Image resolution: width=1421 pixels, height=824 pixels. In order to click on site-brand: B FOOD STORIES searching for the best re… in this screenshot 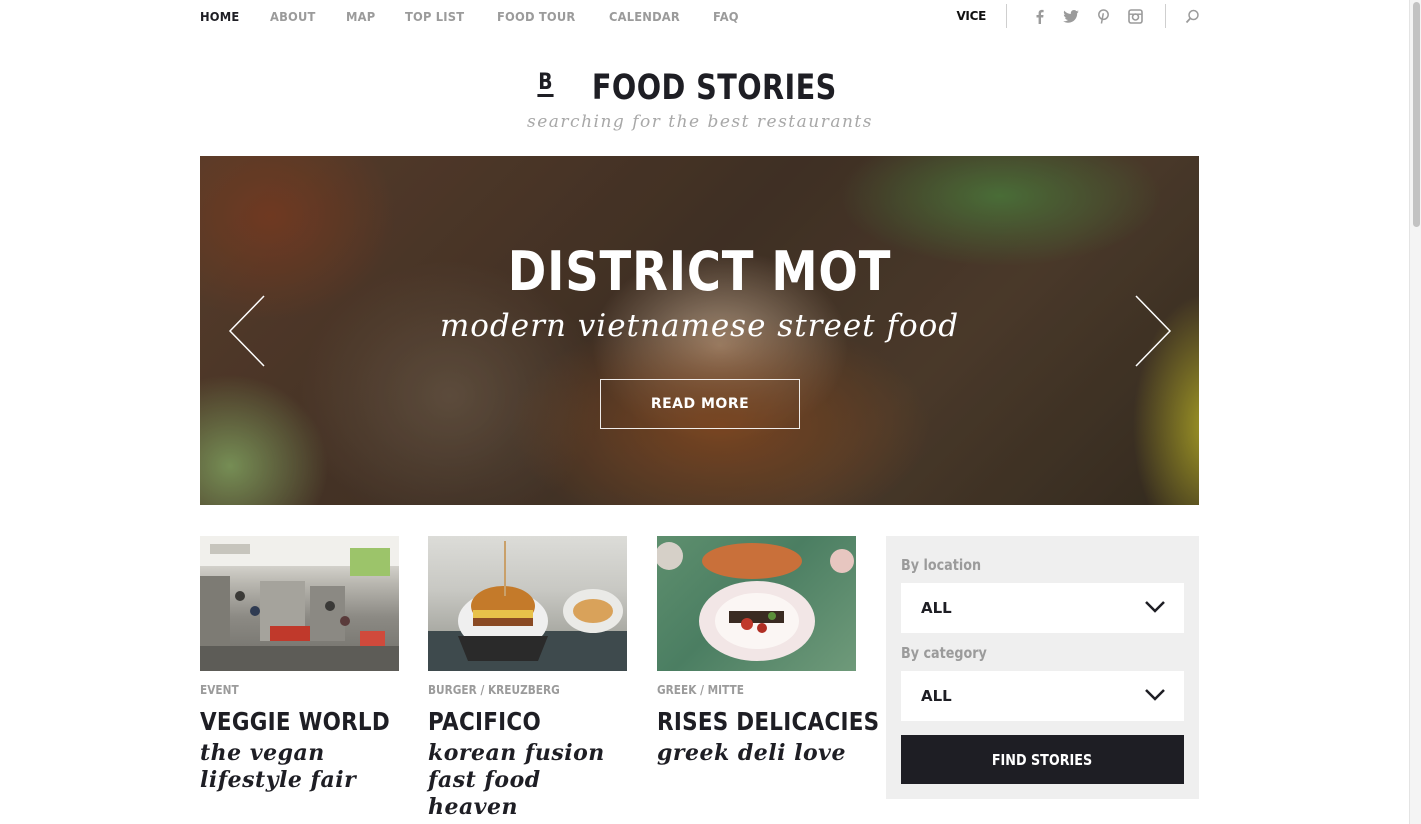, I will do `click(700, 100)`.